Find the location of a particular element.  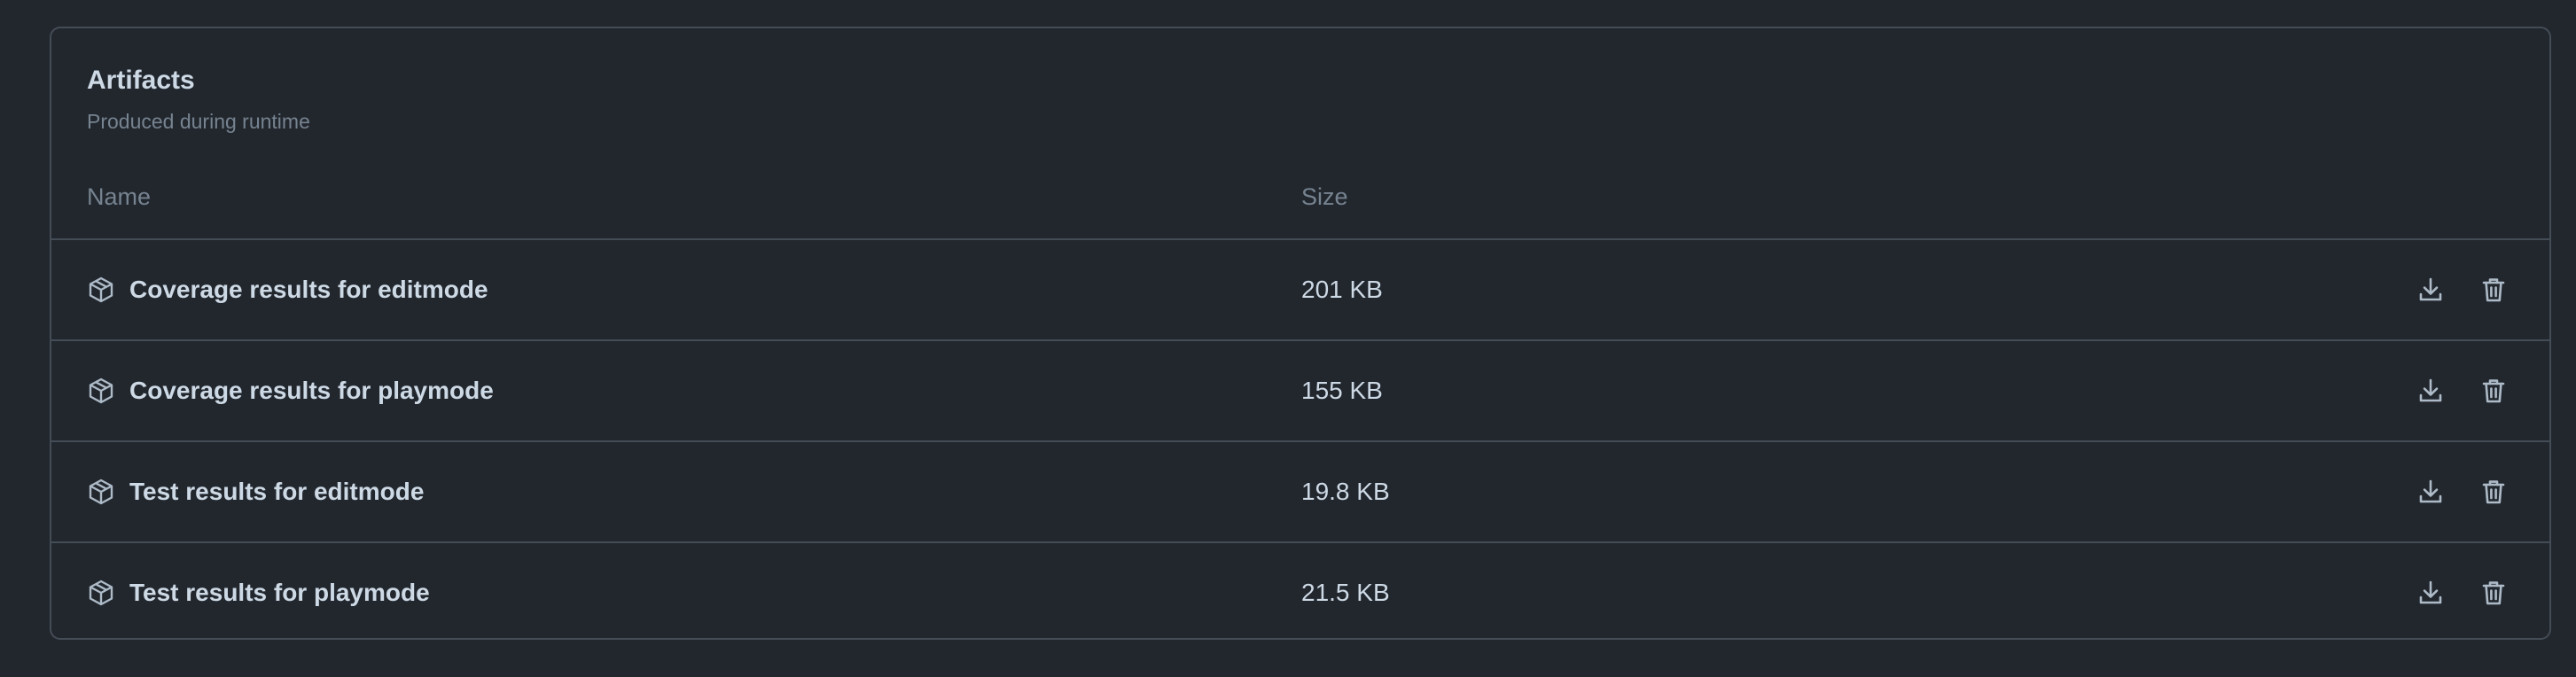

artifact-name-link: Test results for editmode is located at coordinates (276, 492).